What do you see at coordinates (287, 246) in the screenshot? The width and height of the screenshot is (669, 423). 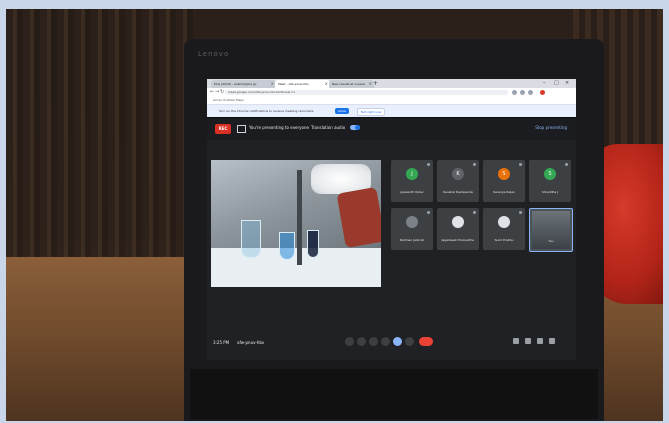 I see `flask-blue` at bounding box center [287, 246].